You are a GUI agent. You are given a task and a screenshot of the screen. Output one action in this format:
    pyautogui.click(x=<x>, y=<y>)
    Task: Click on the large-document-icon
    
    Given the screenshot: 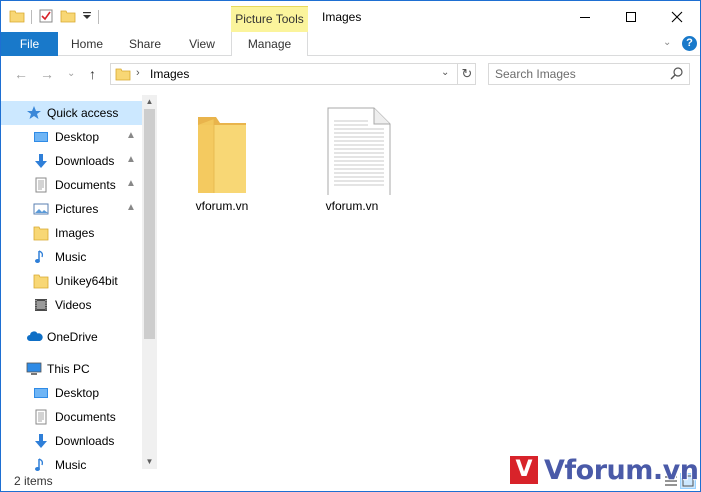 What is the action you would take?
    pyautogui.click(x=359, y=152)
    